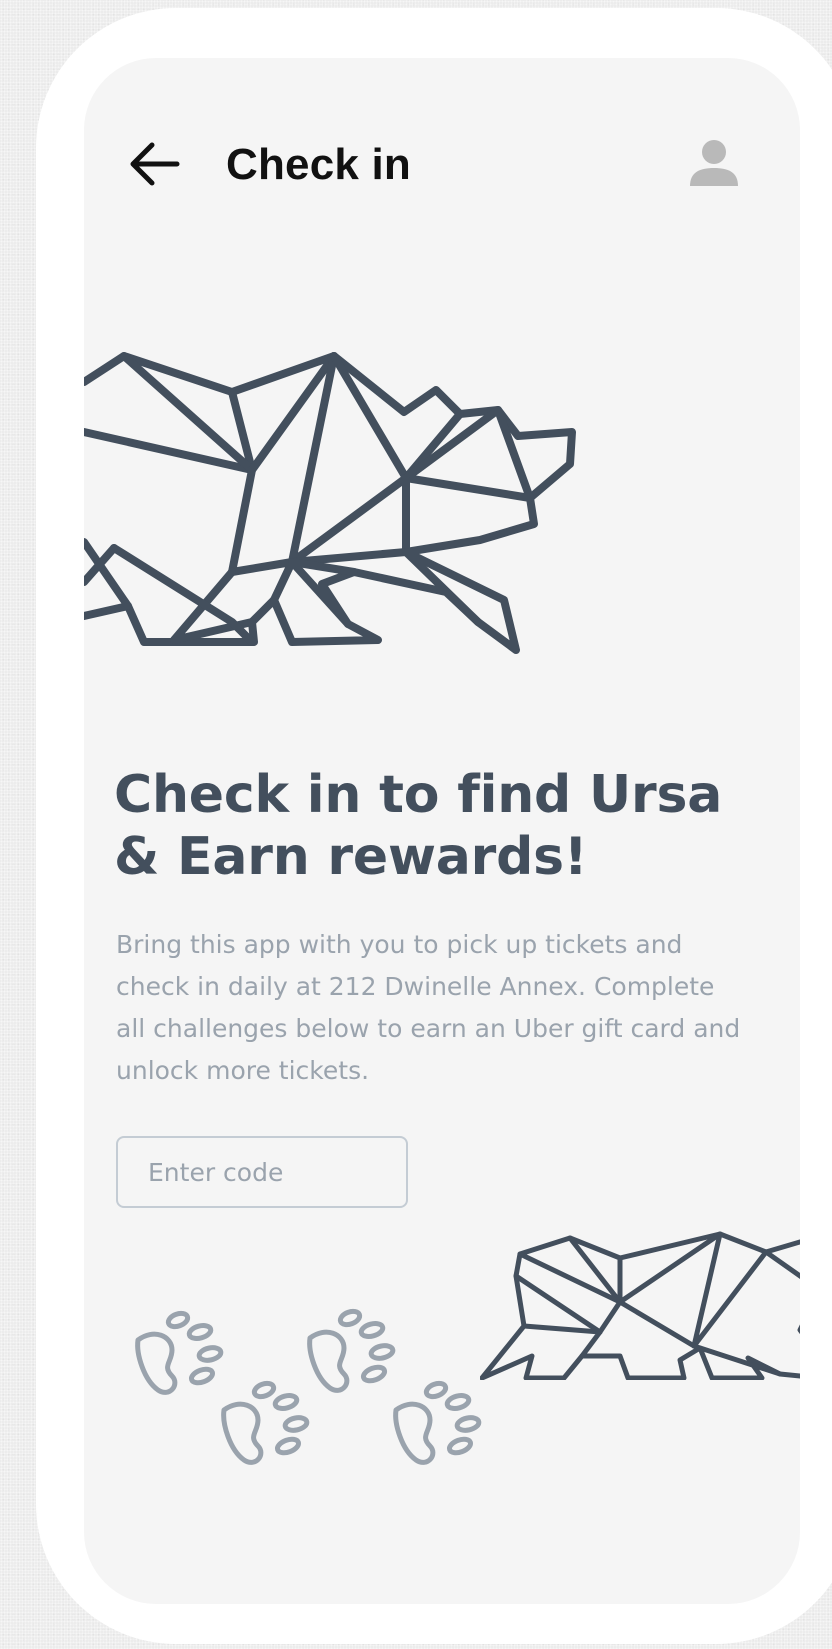 The width and height of the screenshot is (832, 1649). Describe the element at coordinates (318, 164) in the screenshot. I see `page-title: Check in` at that location.